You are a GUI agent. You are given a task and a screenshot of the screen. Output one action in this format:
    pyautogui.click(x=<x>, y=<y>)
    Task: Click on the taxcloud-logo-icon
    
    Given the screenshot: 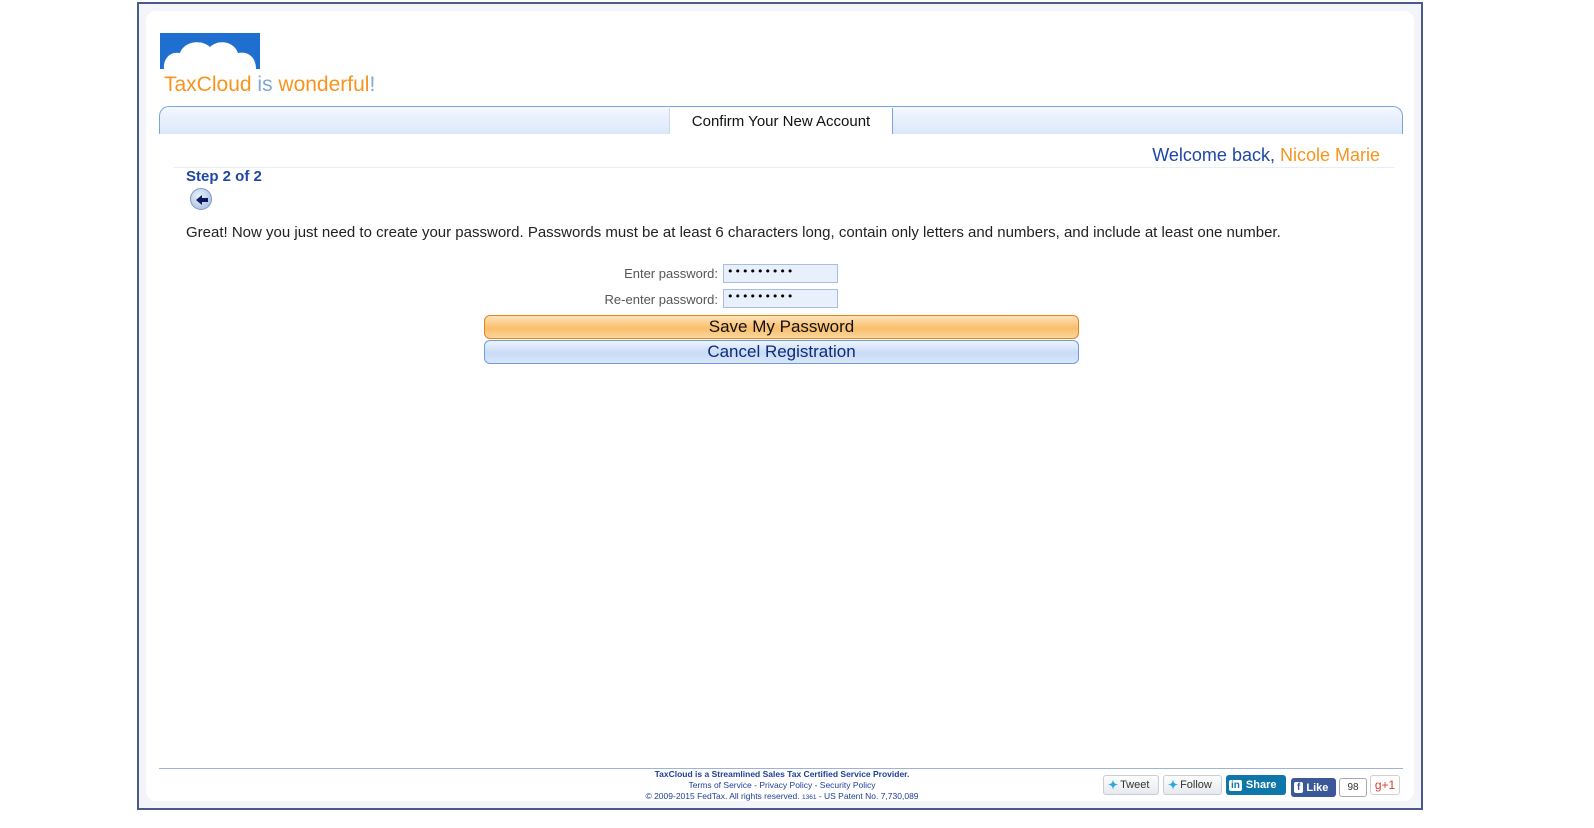 What is the action you would take?
    pyautogui.click(x=210, y=51)
    